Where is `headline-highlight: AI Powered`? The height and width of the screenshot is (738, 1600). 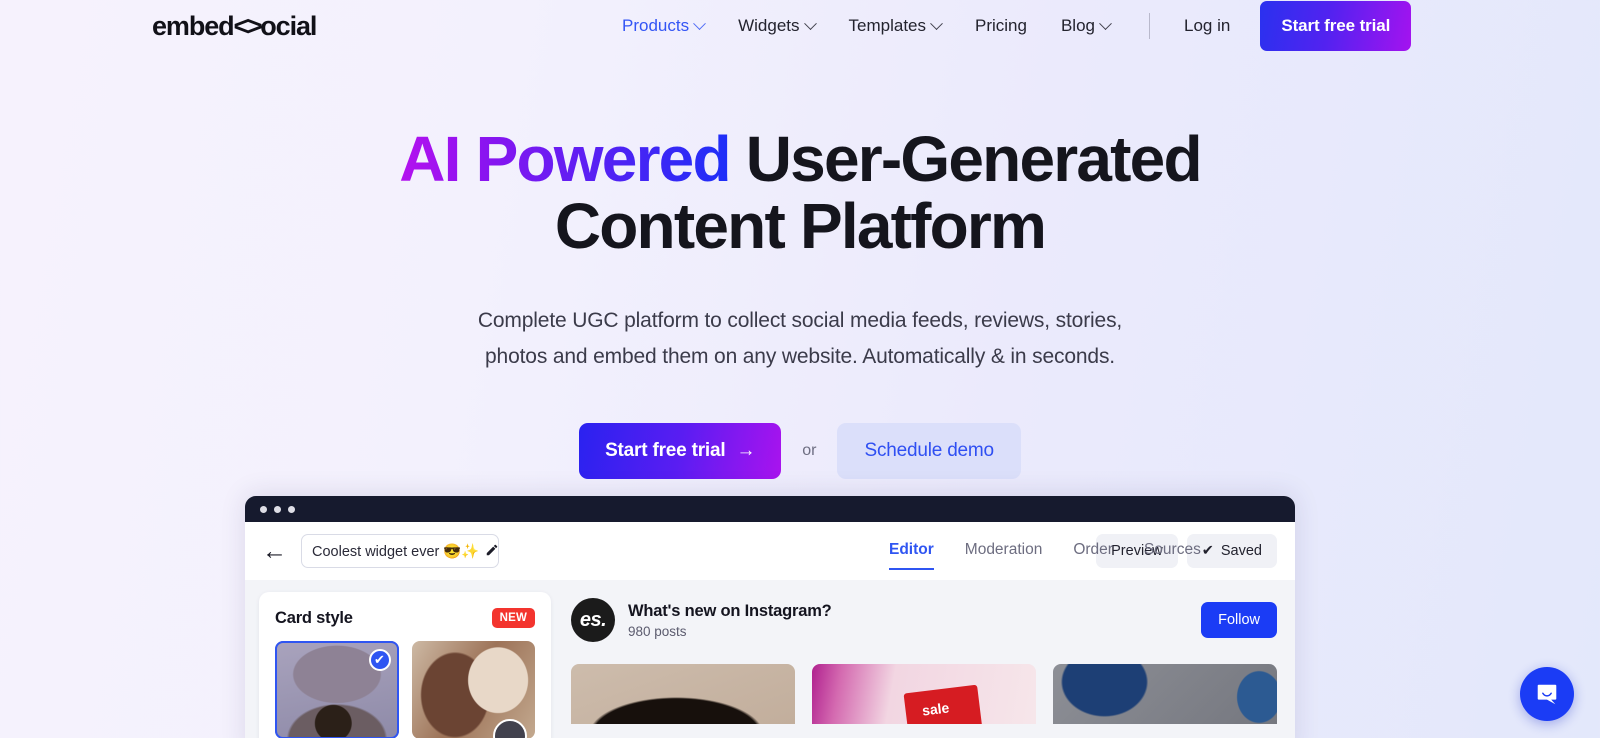
headline-highlight: AI Powered is located at coordinates (565, 159).